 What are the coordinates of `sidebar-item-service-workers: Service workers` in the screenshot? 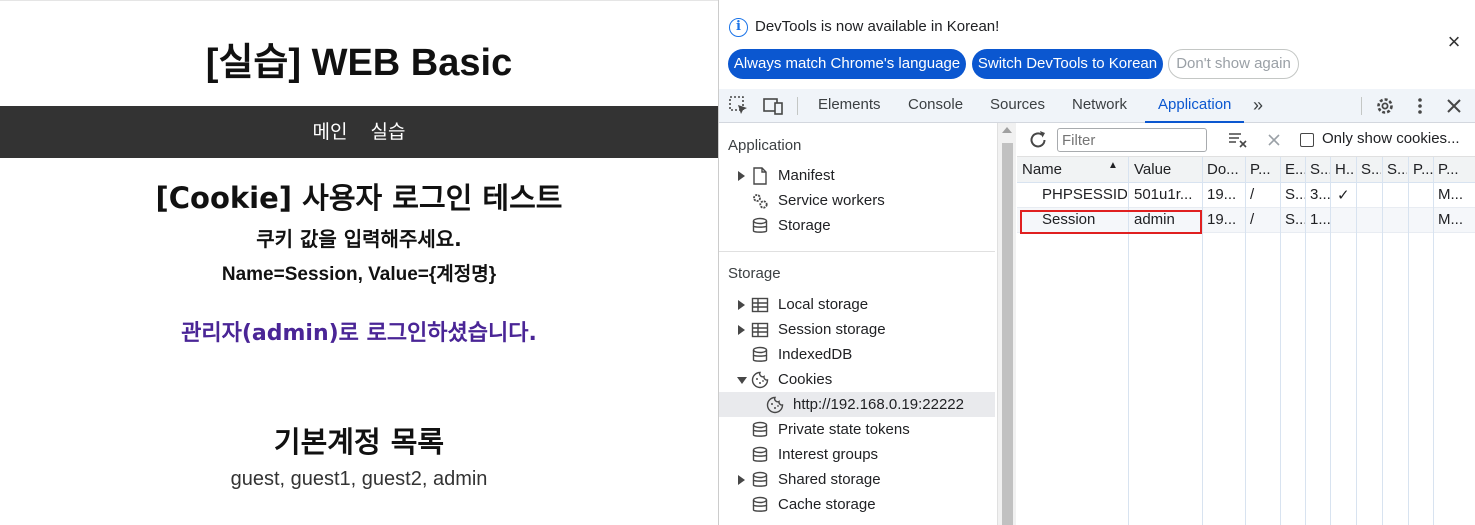 It's located at (857, 200).